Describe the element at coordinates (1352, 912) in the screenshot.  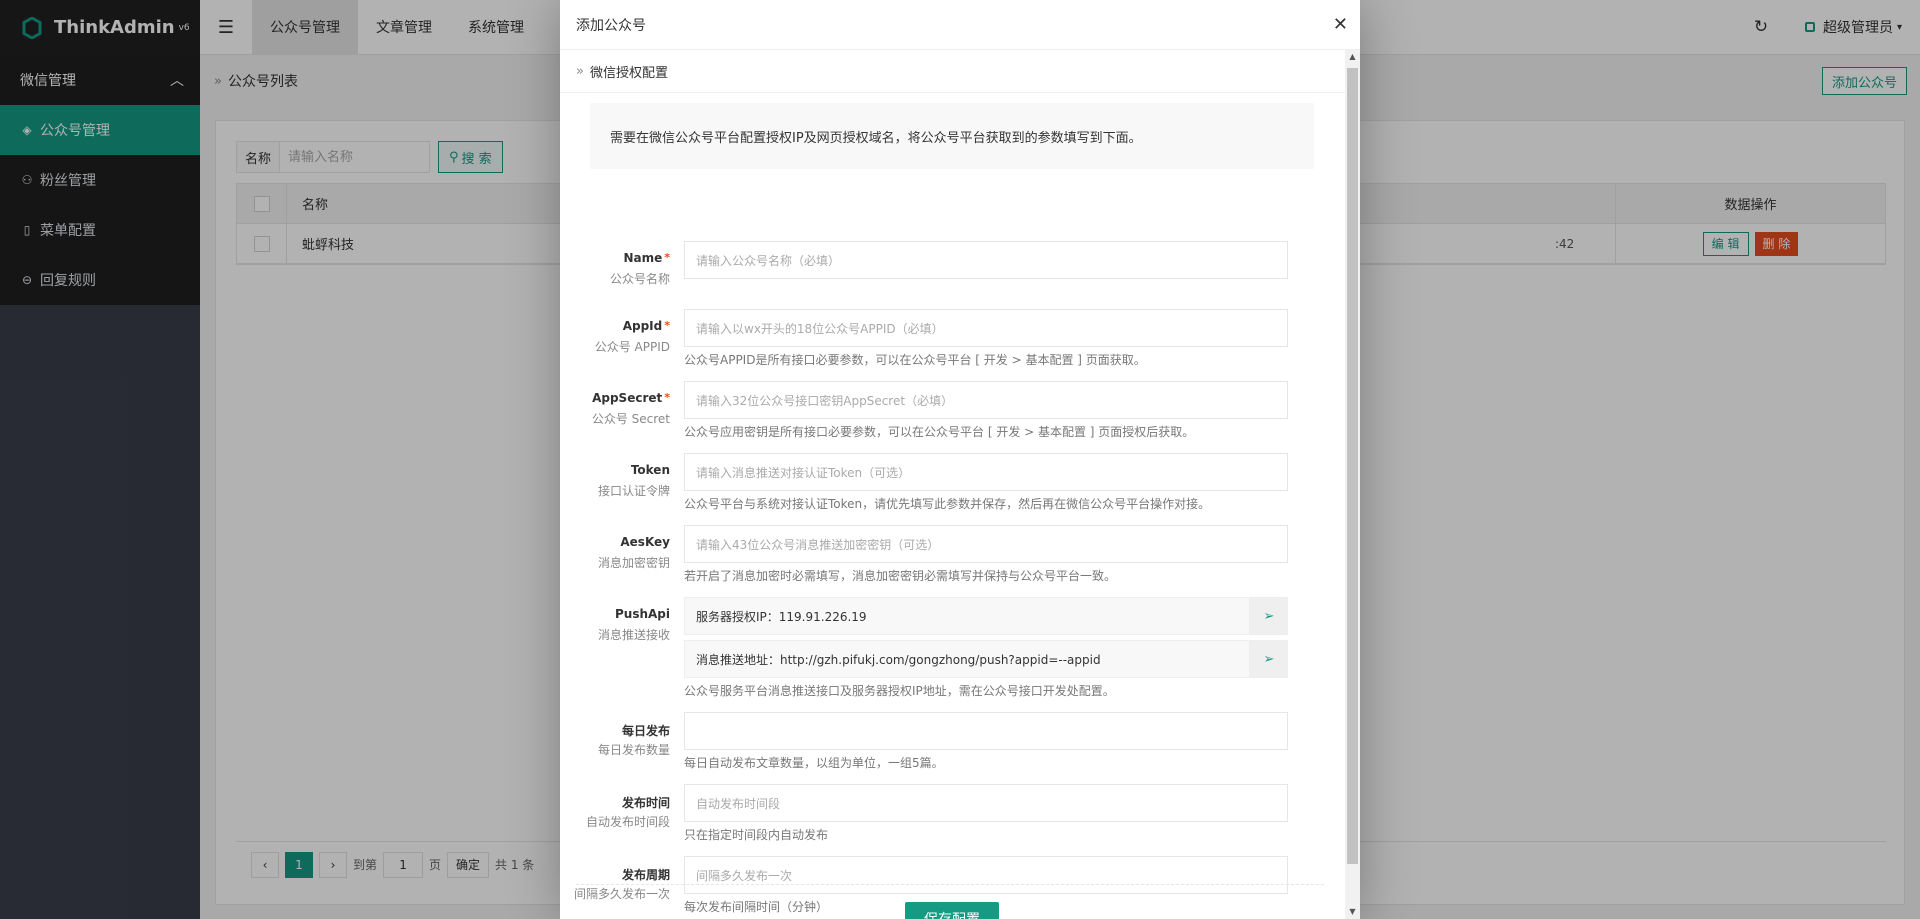
I see `scroll-down-icon: ▼` at that location.